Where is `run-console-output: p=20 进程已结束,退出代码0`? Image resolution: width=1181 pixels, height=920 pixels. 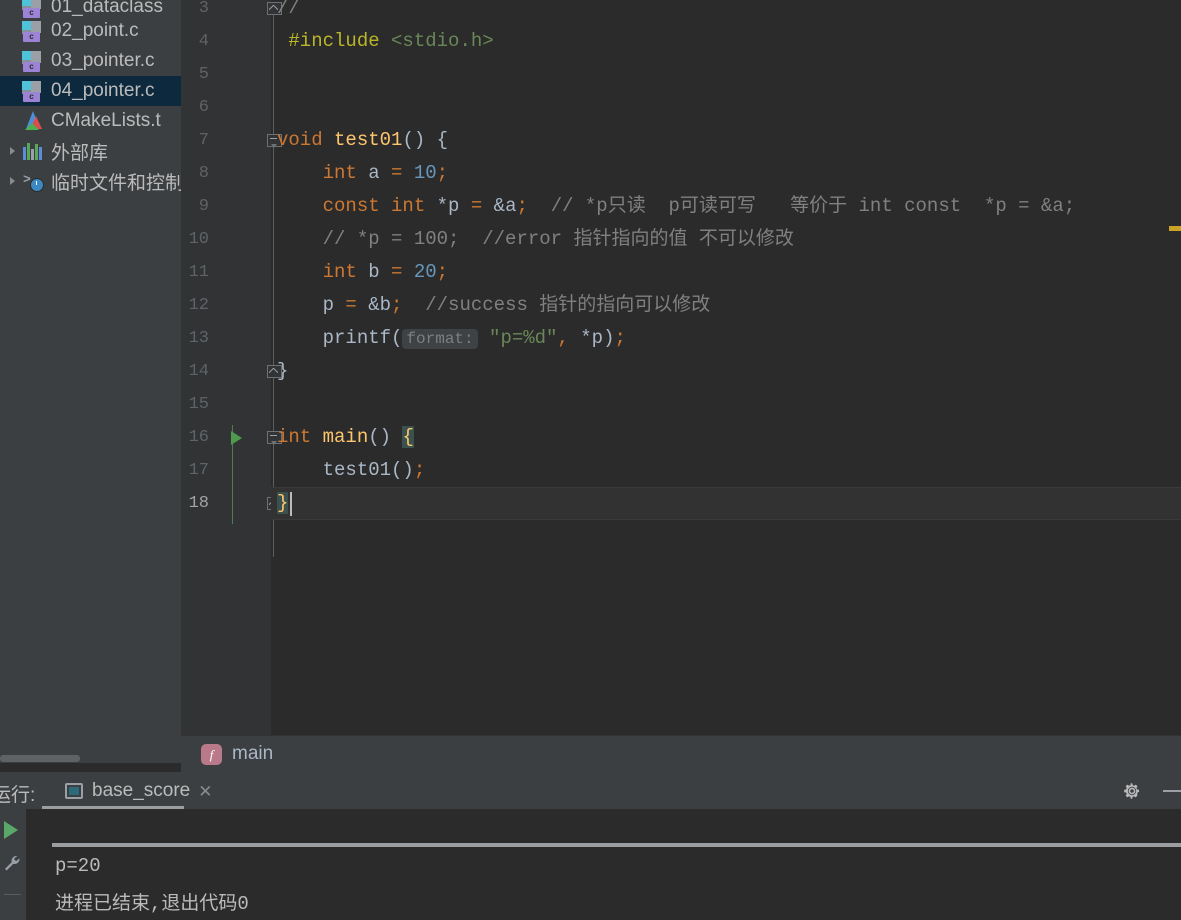
run-console-output: p=20 进程已结束,退出代码0 is located at coordinates (603, 864).